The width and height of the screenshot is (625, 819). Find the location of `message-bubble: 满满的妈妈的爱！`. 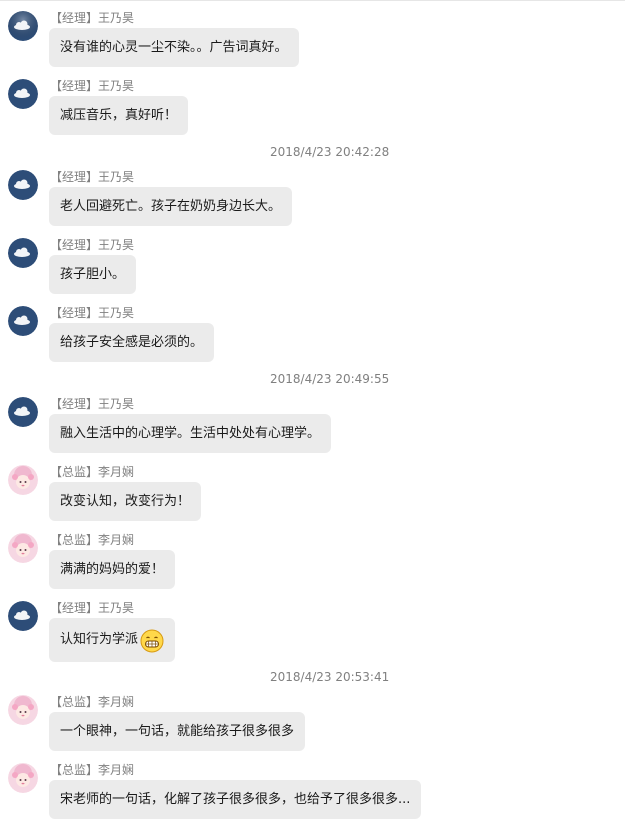

message-bubble: 满满的妈妈的爱！ is located at coordinates (112, 569).